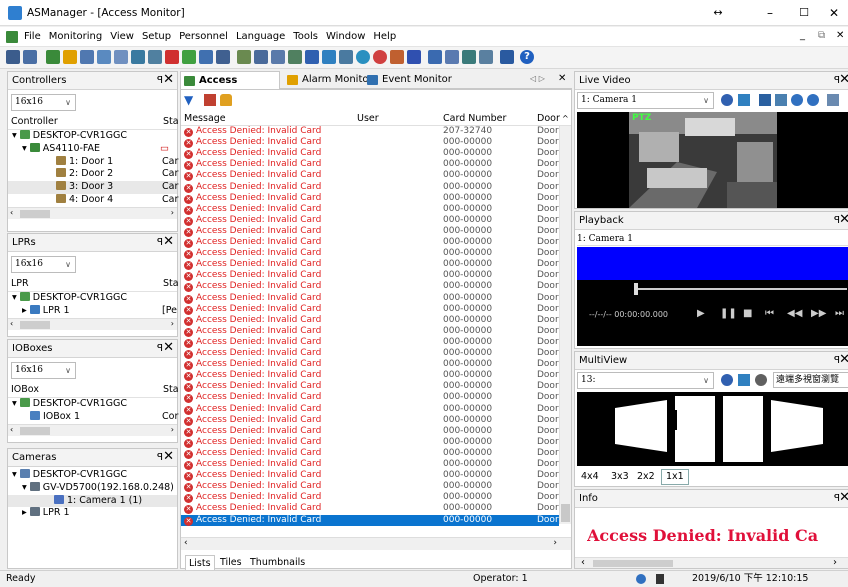 The height and width of the screenshot is (587, 848). What do you see at coordinates (92, 513) in the screenshot?
I see `tree-item-lpr-1: ▸ LPR 1` at bounding box center [92, 513].